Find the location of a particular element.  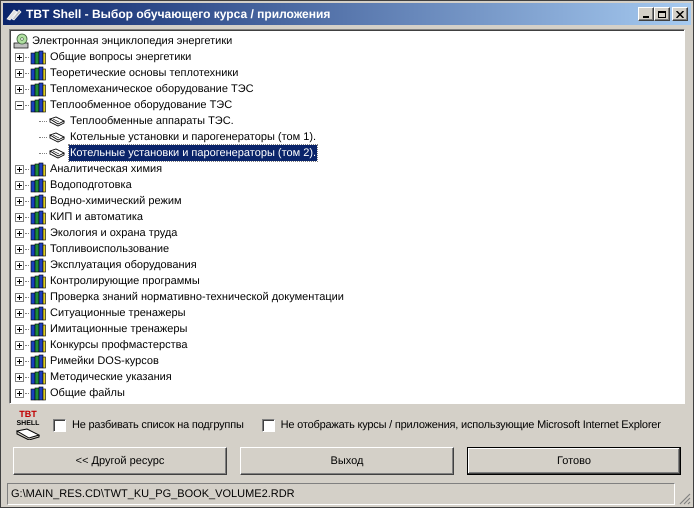

dialog-button: Готово is located at coordinates (574, 461).